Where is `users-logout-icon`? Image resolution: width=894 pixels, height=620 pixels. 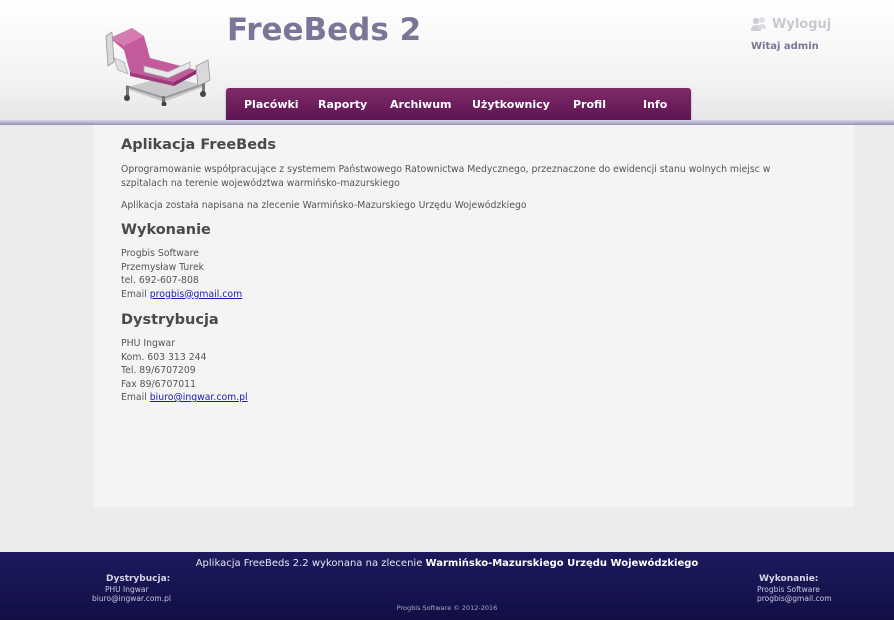
users-logout-icon is located at coordinates (758, 24).